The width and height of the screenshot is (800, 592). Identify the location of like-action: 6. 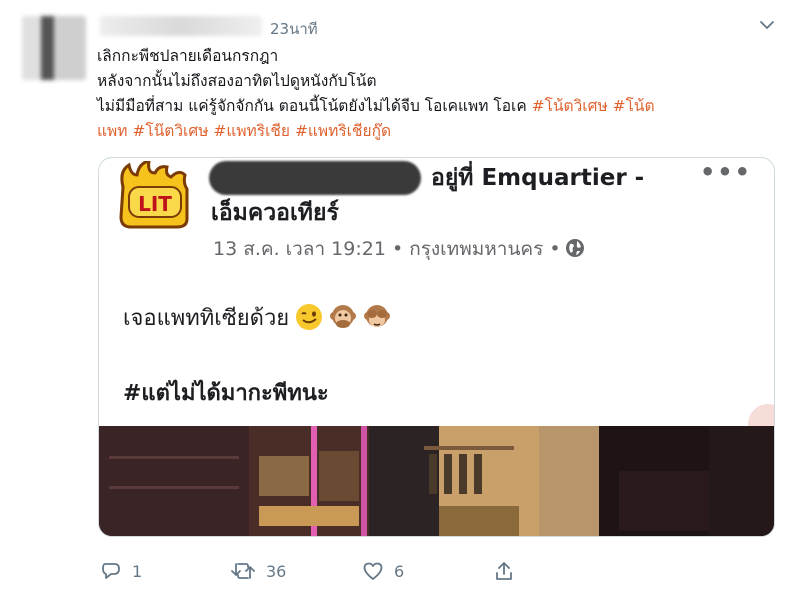
(383, 571).